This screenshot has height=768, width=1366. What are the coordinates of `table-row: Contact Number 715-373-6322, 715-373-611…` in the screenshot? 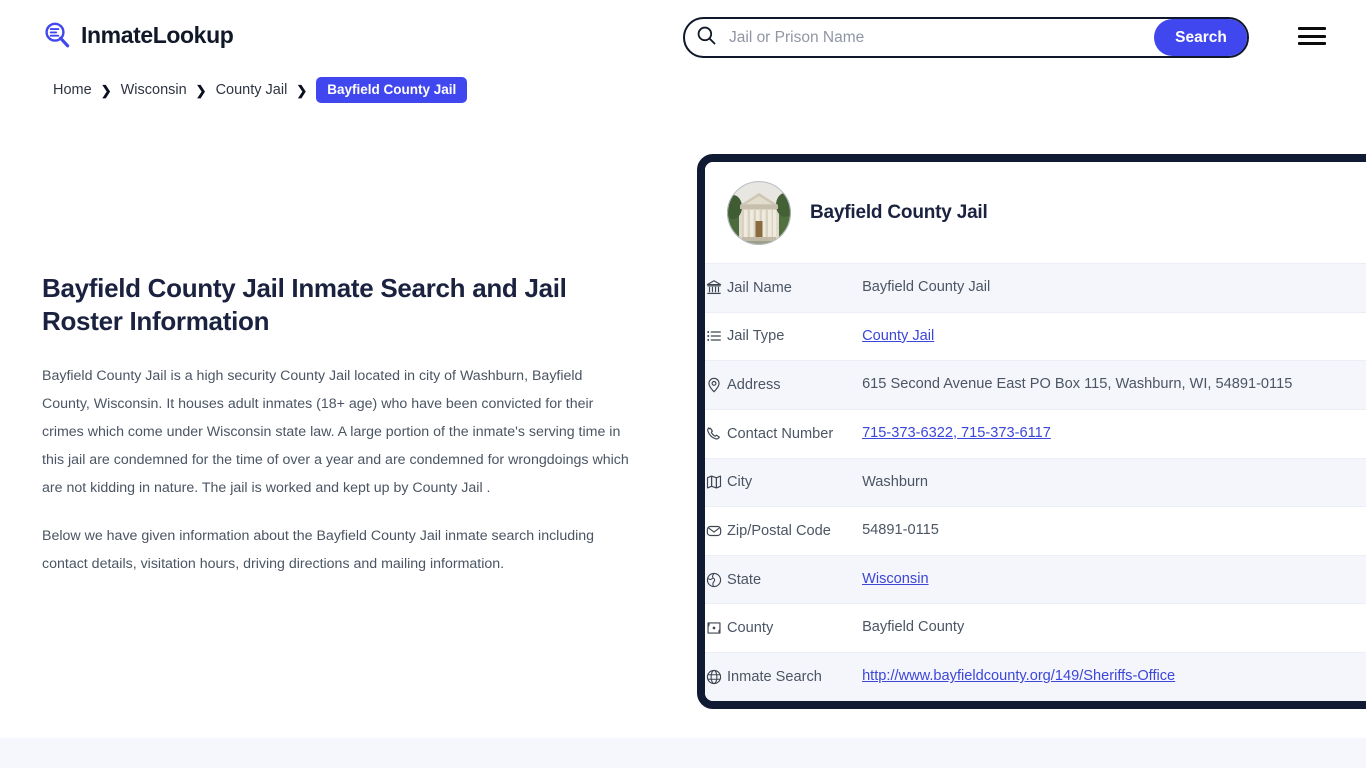 It's located at (1035, 434).